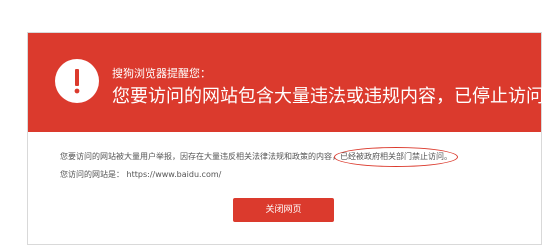 The height and width of the screenshot is (252, 550). Describe the element at coordinates (283, 210) in the screenshot. I see `close-page-button: 关闭网页` at that location.